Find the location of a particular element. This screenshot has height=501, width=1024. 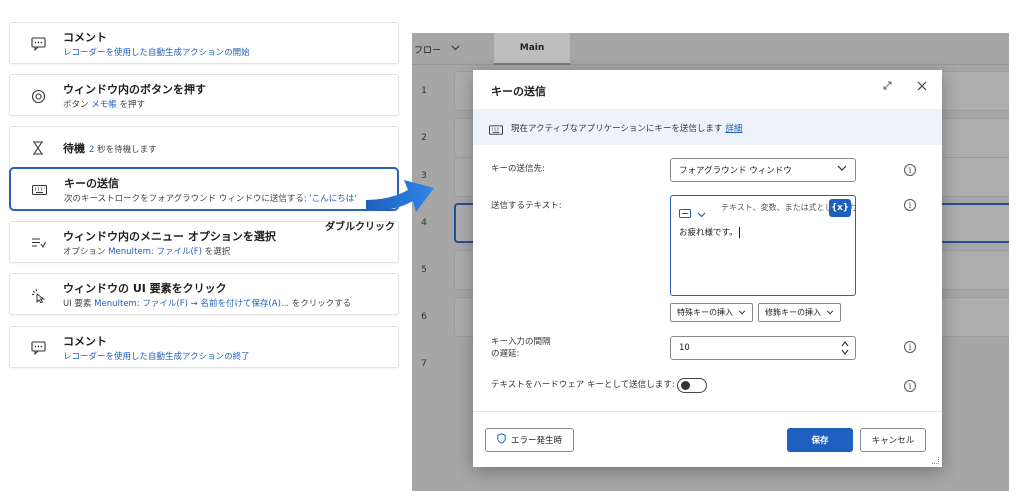

delay-label: キー入力の間隔 の遅延: is located at coordinates (521, 348).